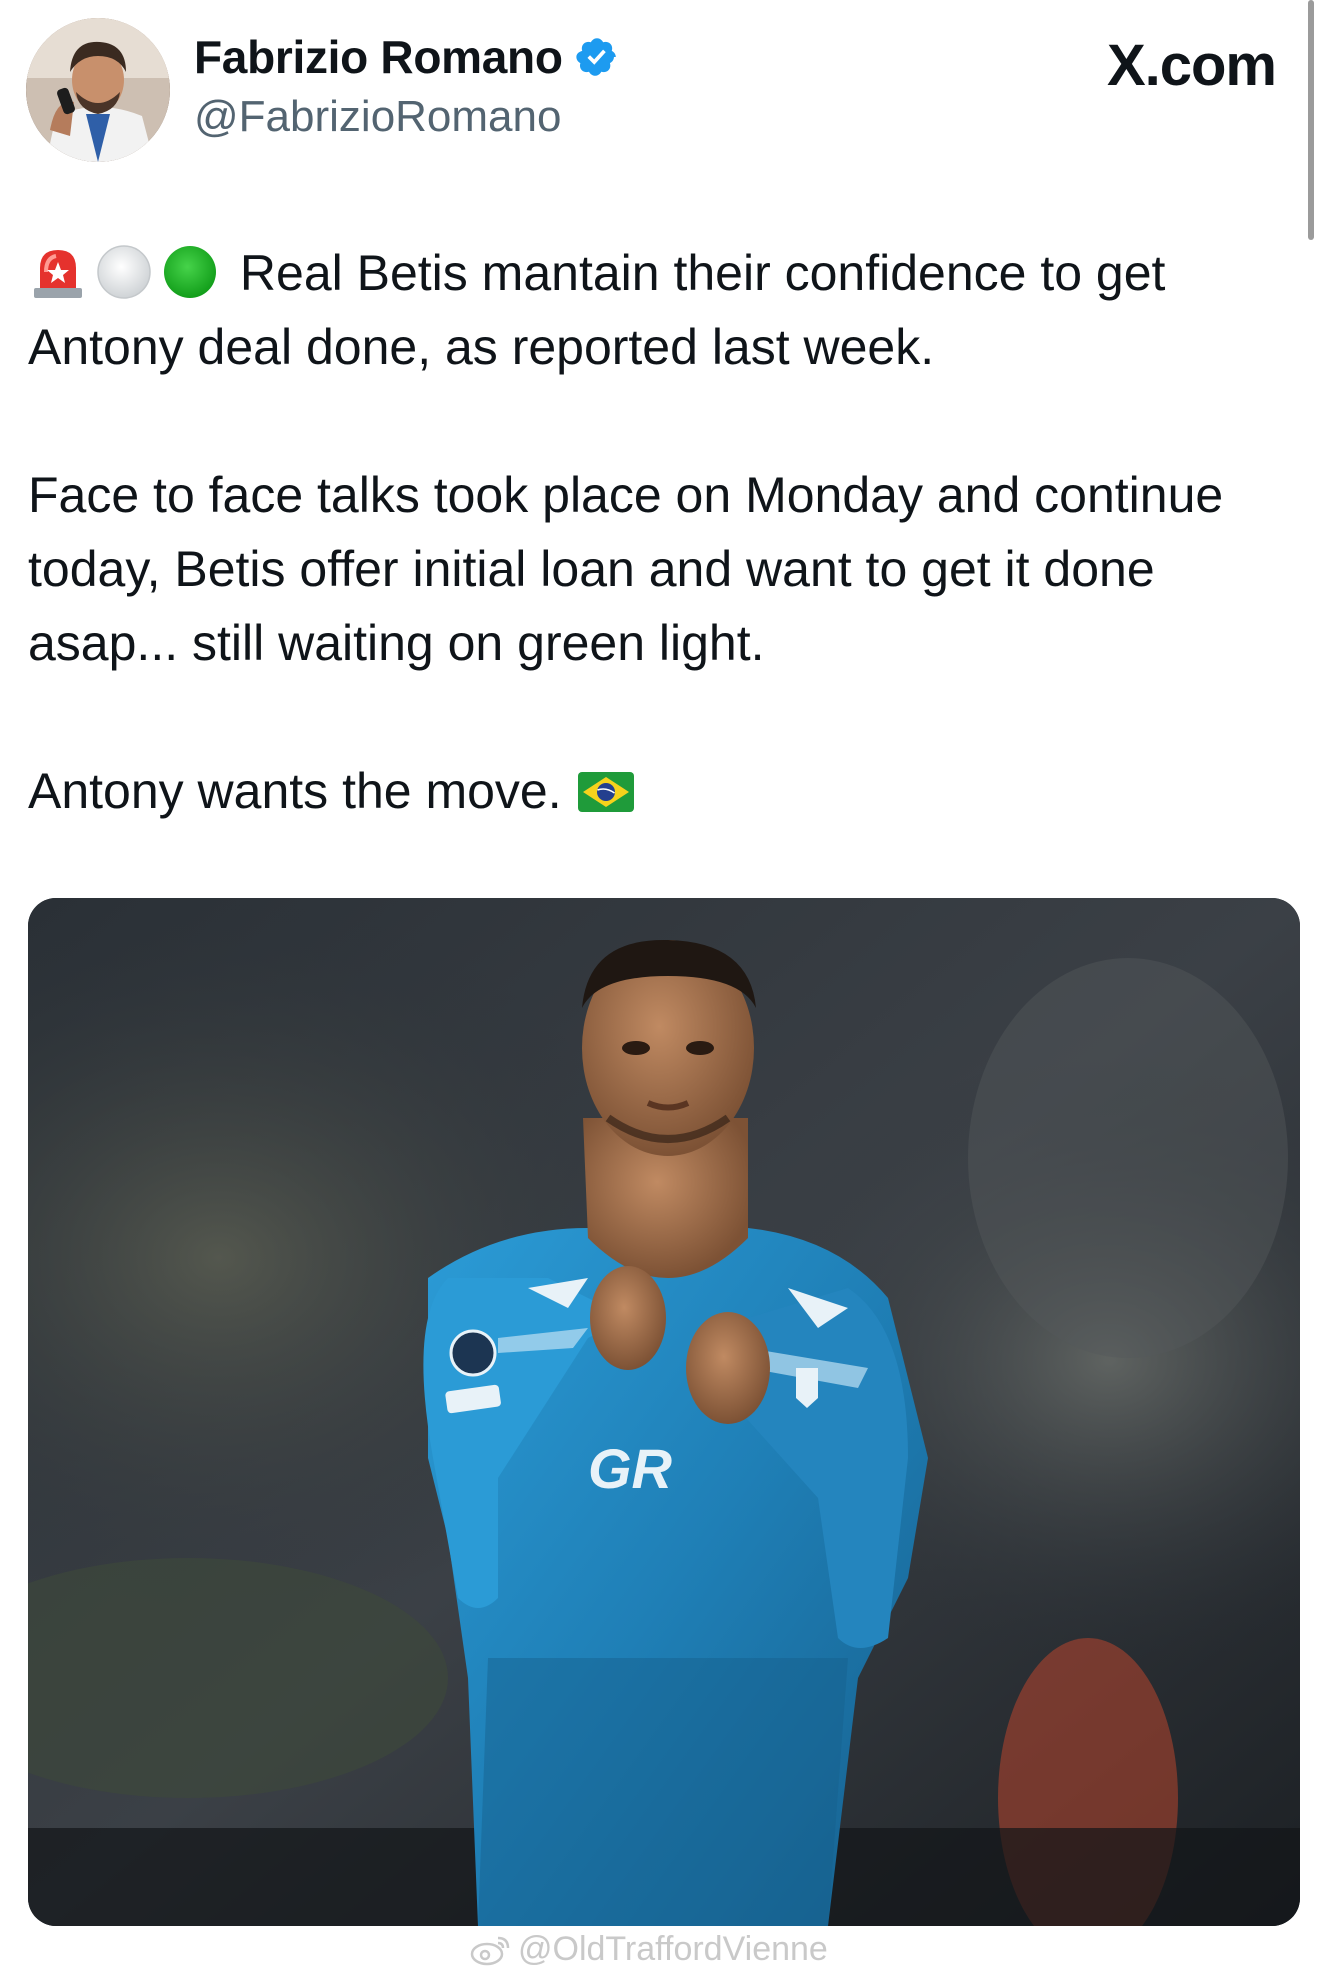 Image resolution: width=1320 pixels, height=1967 pixels. Describe the element at coordinates (378, 57) in the screenshot. I see `author-name-text: Fabrizio Romano` at that location.